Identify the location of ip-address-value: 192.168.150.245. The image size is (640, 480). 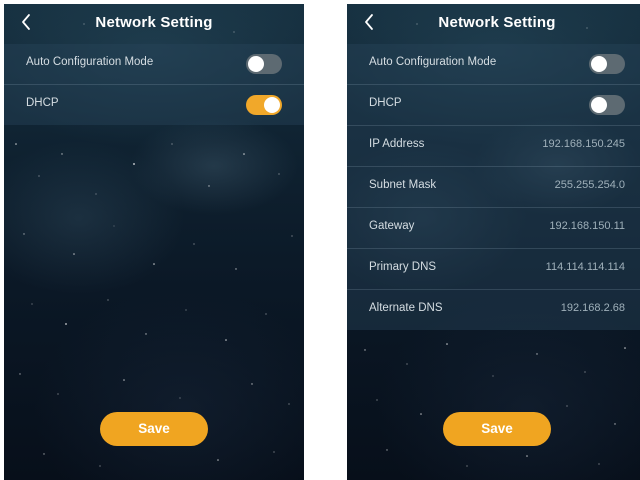
(583, 144).